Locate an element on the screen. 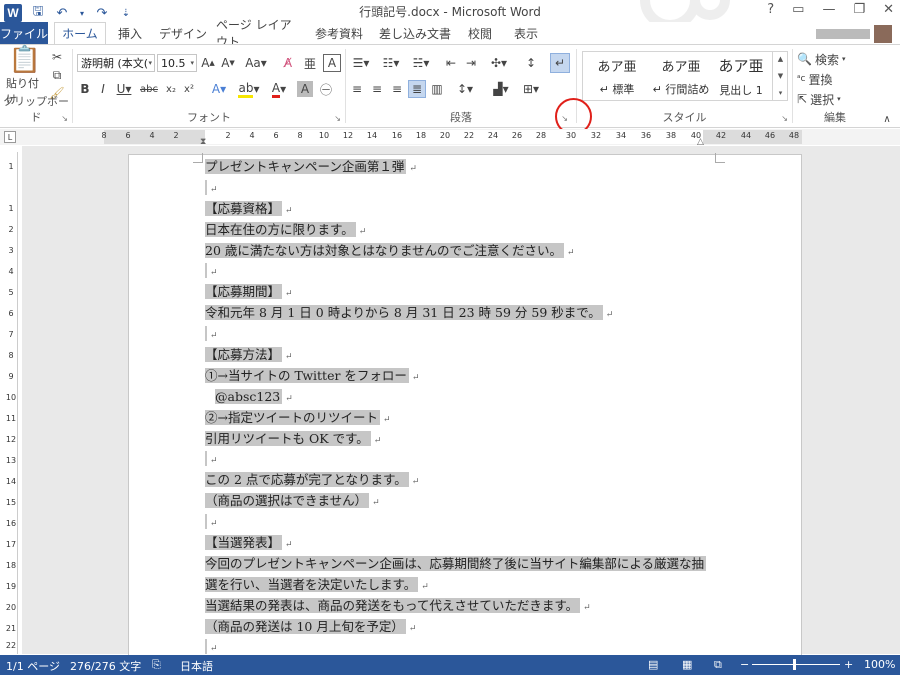 Image resolution: width=900 pixels, height=675 pixels. shrink-font-icon: A ▼ is located at coordinates (228, 63).